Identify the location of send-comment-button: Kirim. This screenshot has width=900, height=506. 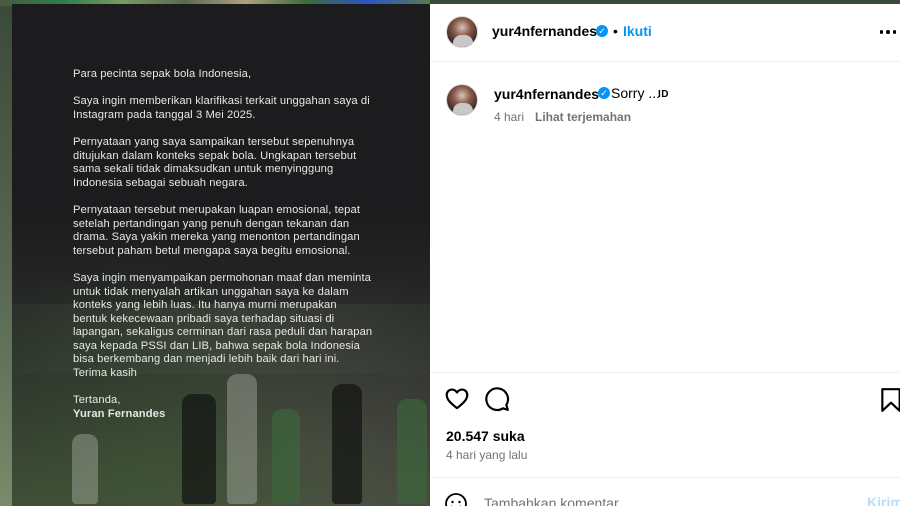
(883, 500).